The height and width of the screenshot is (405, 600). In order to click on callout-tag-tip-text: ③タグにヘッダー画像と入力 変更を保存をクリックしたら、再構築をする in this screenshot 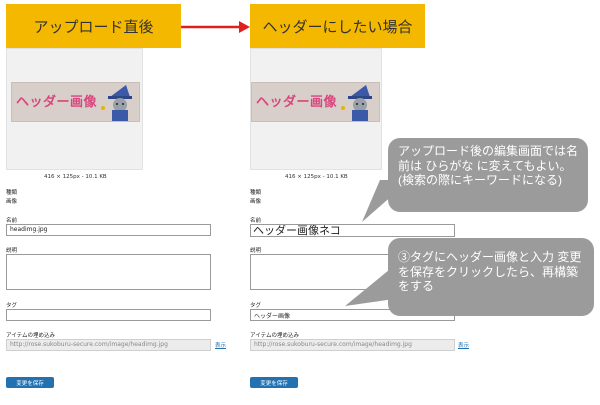, I will do `click(490, 271)`.